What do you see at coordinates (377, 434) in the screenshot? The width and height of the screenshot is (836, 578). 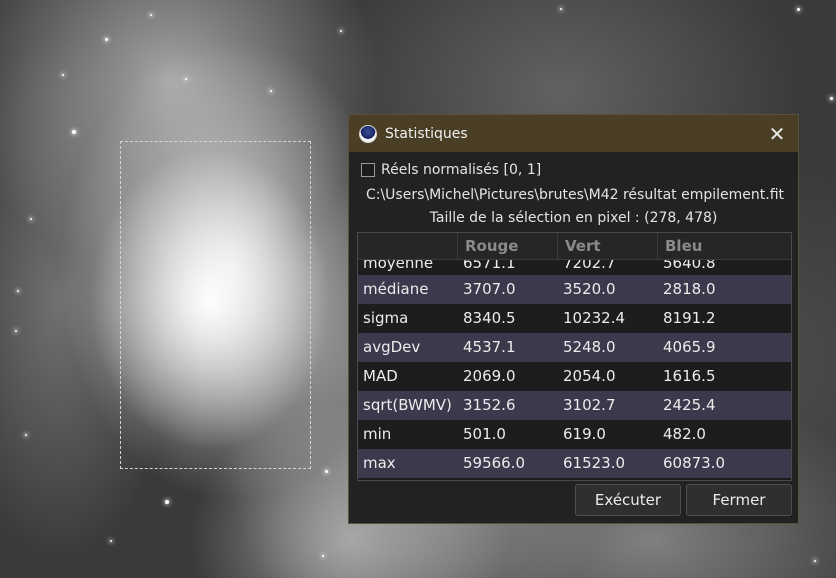 I see `row-label: min` at bounding box center [377, 434].